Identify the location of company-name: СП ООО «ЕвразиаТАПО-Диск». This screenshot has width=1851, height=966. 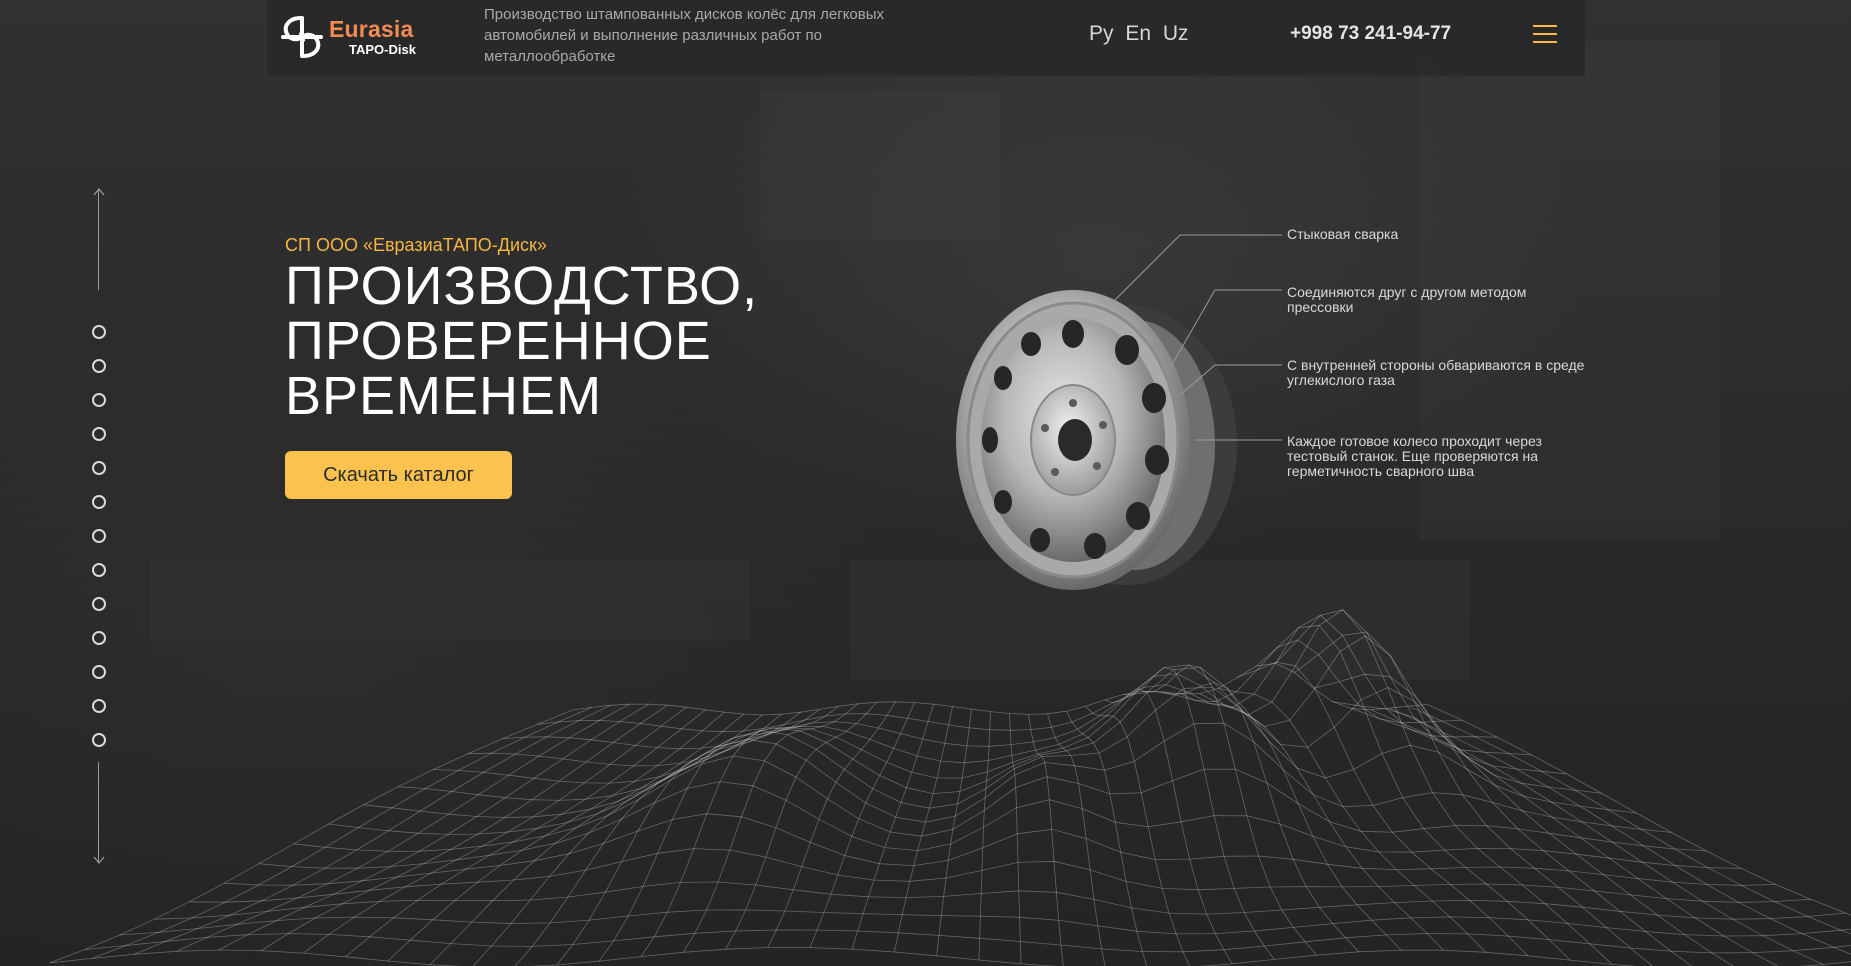
(416, 245).